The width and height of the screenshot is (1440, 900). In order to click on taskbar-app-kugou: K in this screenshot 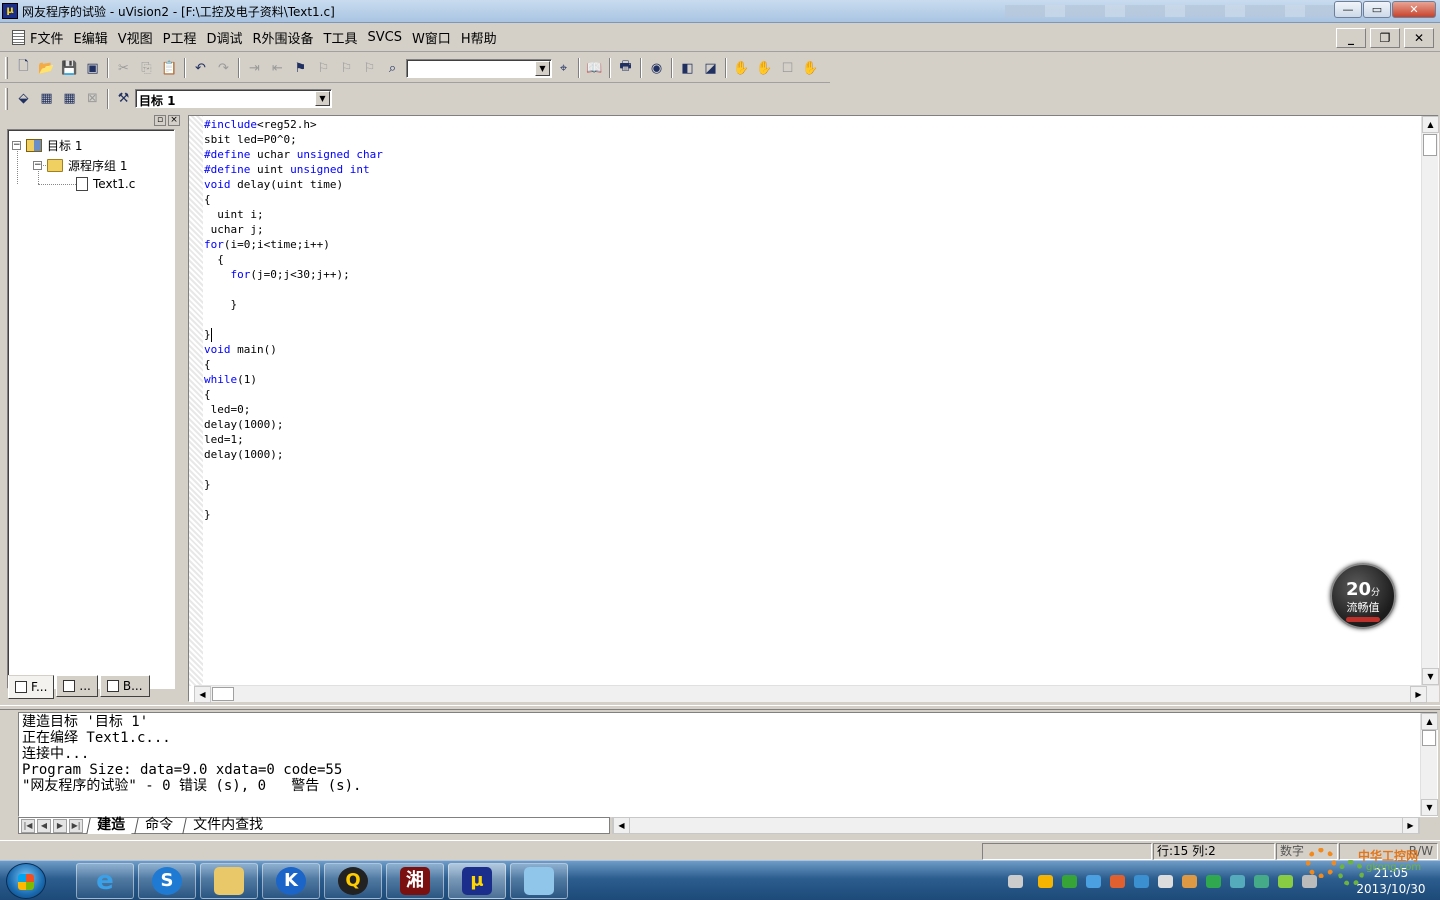, I will do `click(291, 881)`.